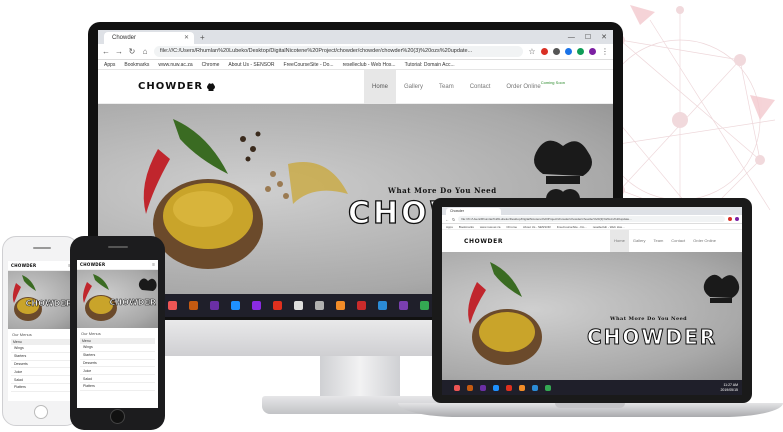 The image size is (783, 432). Describe the element at coordinates (360, 377) in the screenshot. I see `monitor-stand-neck` at that location.